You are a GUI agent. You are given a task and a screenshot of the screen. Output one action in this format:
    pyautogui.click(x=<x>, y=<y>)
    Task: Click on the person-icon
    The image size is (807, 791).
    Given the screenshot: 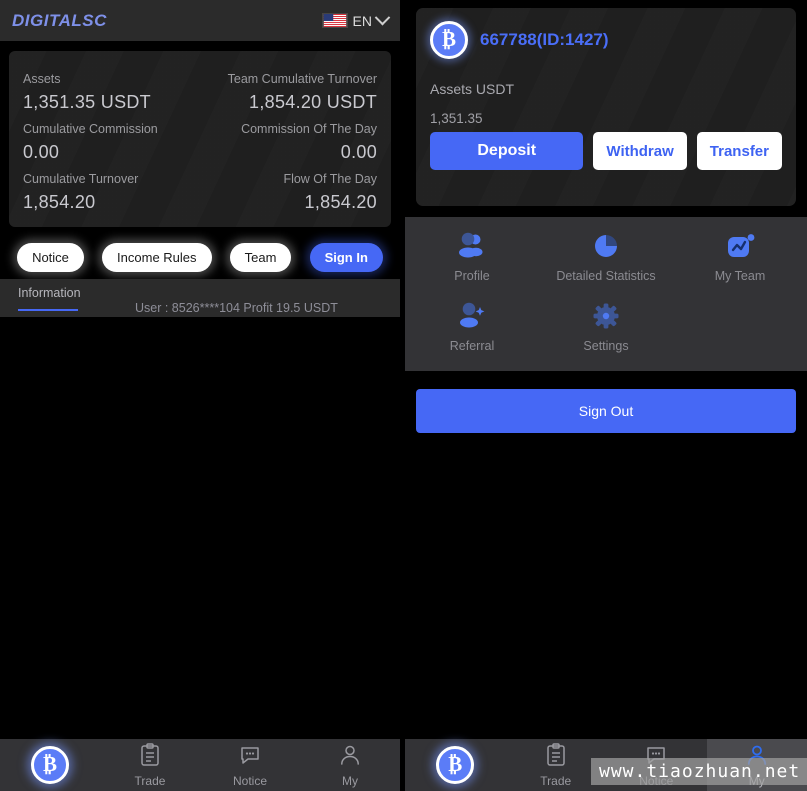 What is the action you would take?
    pyautogui.click(x=350, y=757)
    